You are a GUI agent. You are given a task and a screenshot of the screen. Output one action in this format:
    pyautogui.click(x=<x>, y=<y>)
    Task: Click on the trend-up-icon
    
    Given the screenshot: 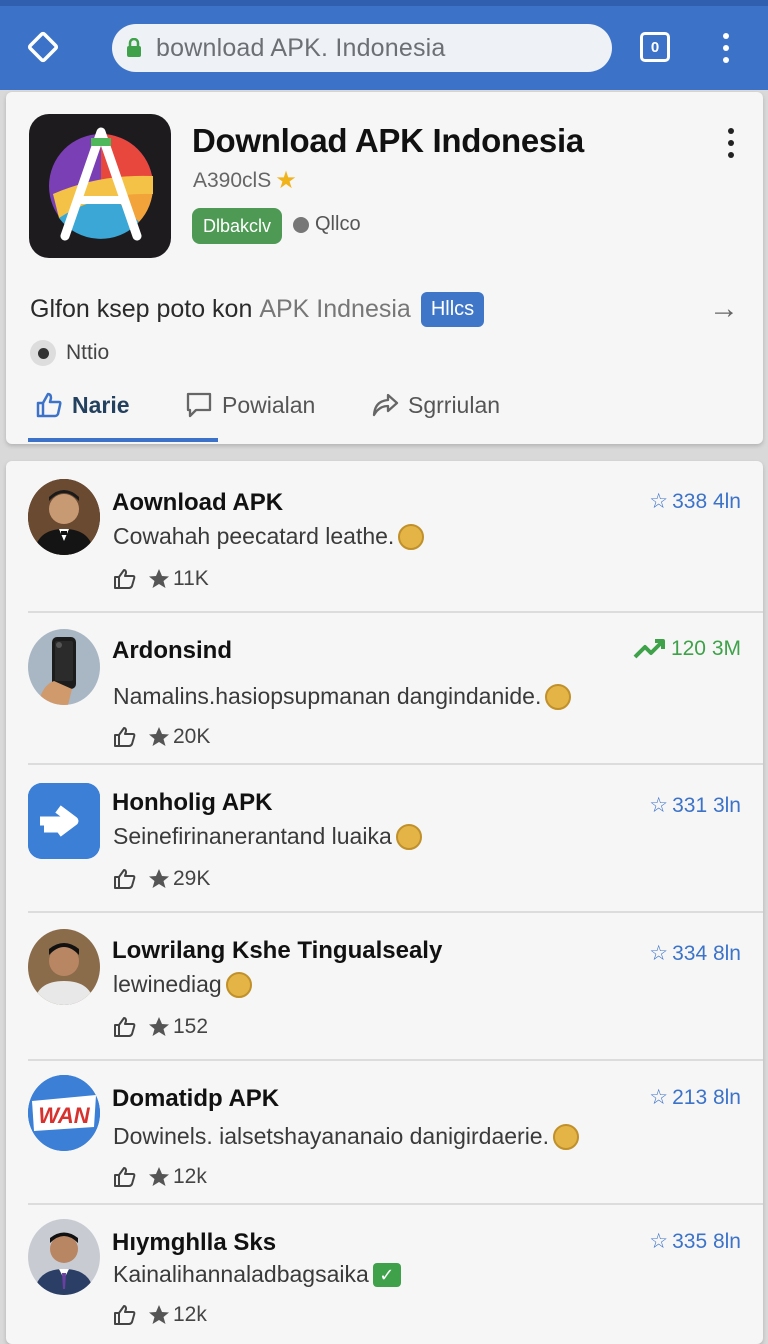 What is the action you would take?
    pyautogui.click(x=649, y=649)
    